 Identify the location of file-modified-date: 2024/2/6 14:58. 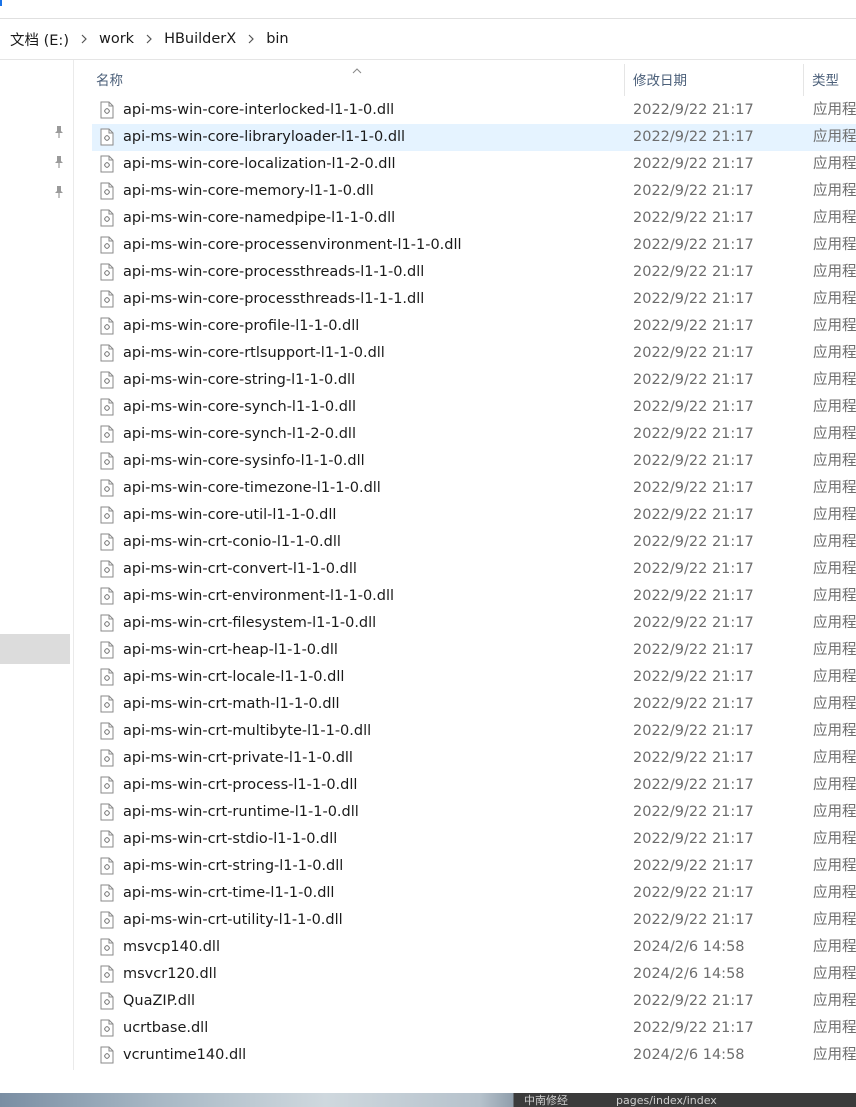
(689, 974).